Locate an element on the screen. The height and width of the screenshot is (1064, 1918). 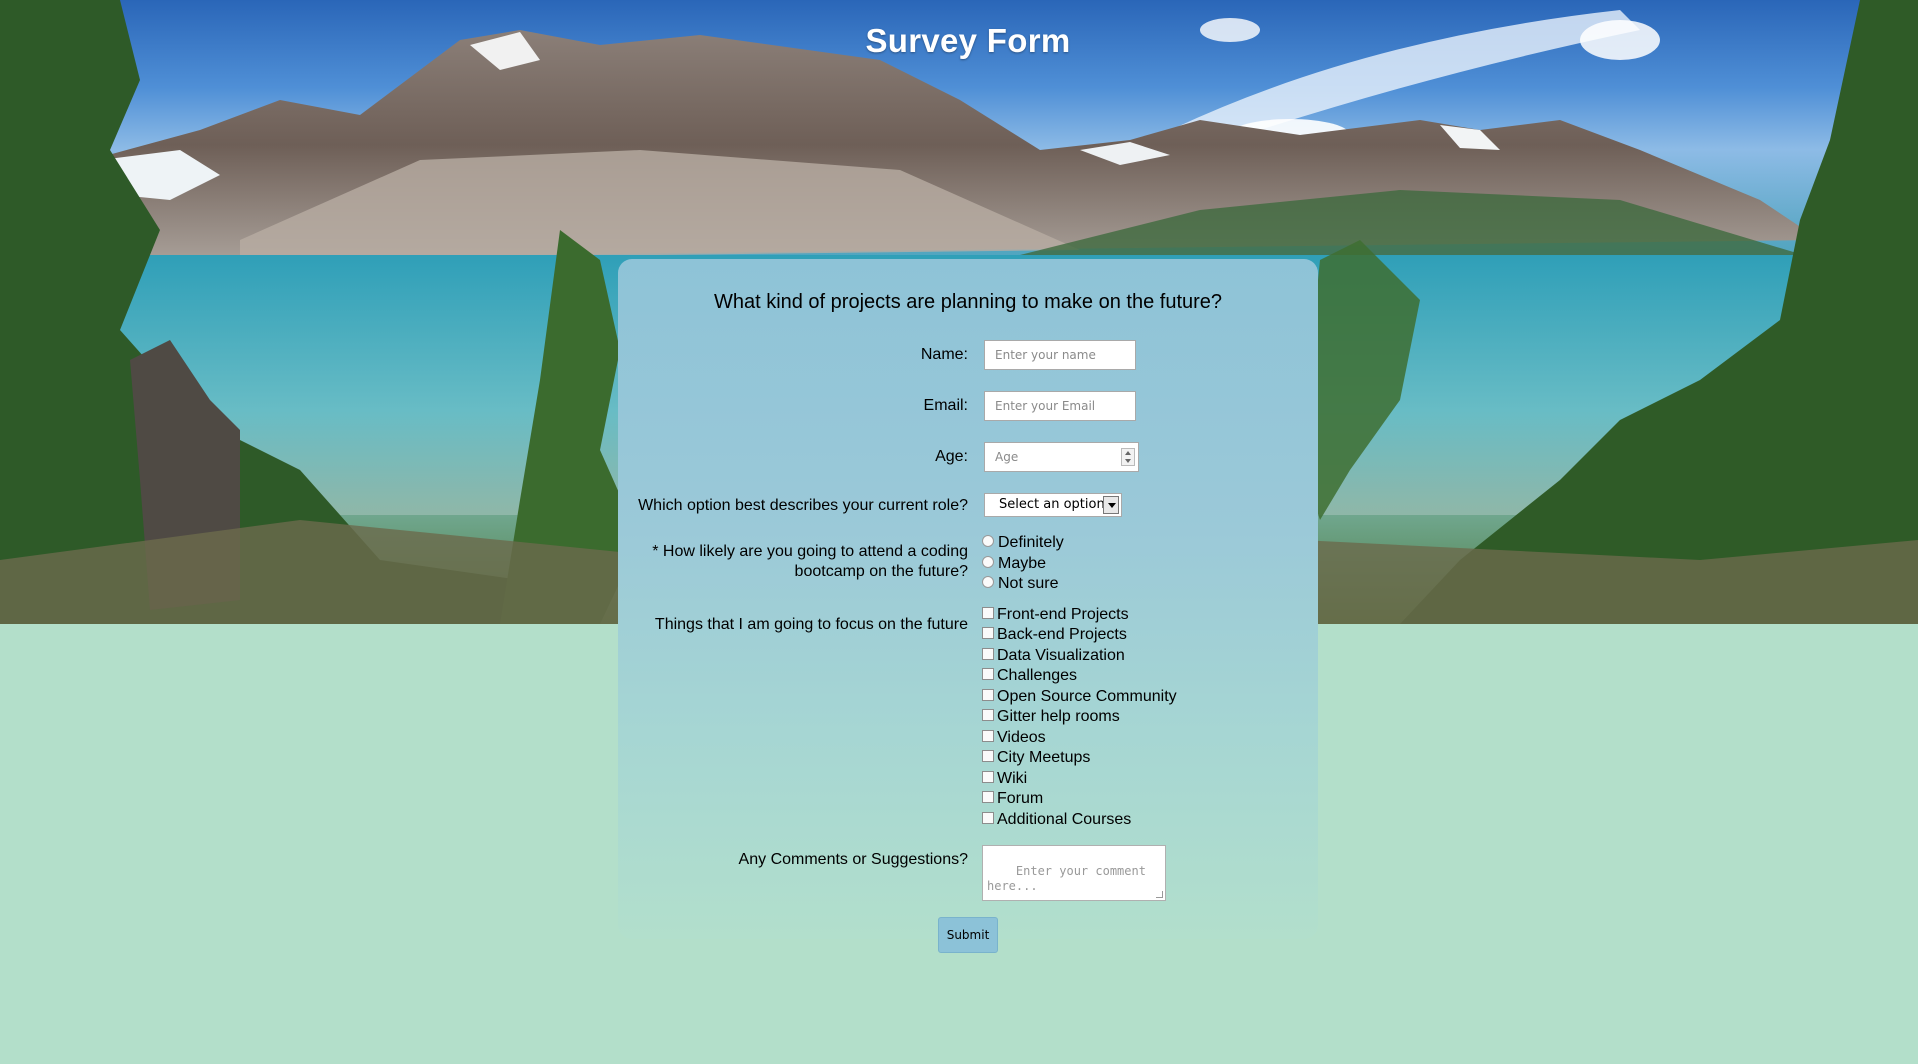
checkbox-option: Wiki is located at coordinates (1004, 779).